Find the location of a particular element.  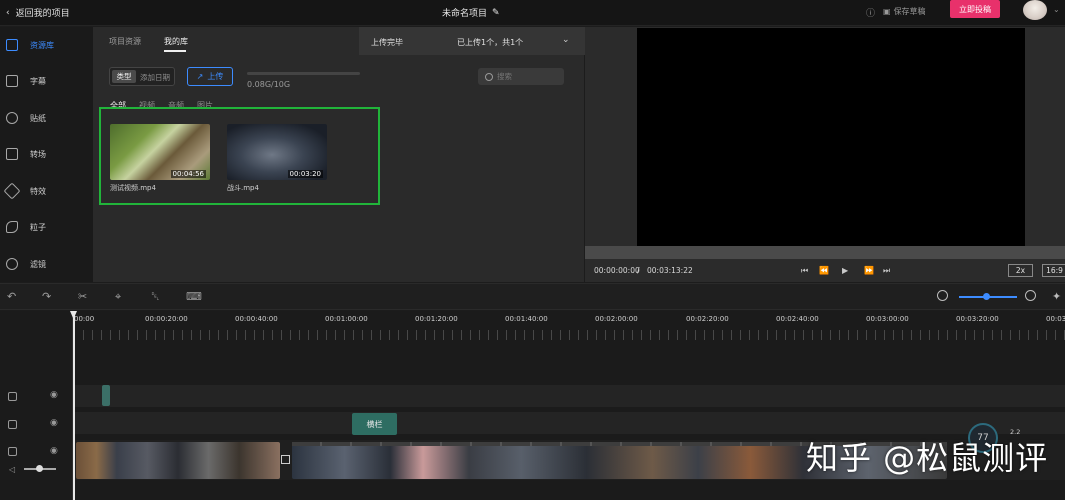

nav-item-transitions: 转场 is located at coordinates (46, 154).